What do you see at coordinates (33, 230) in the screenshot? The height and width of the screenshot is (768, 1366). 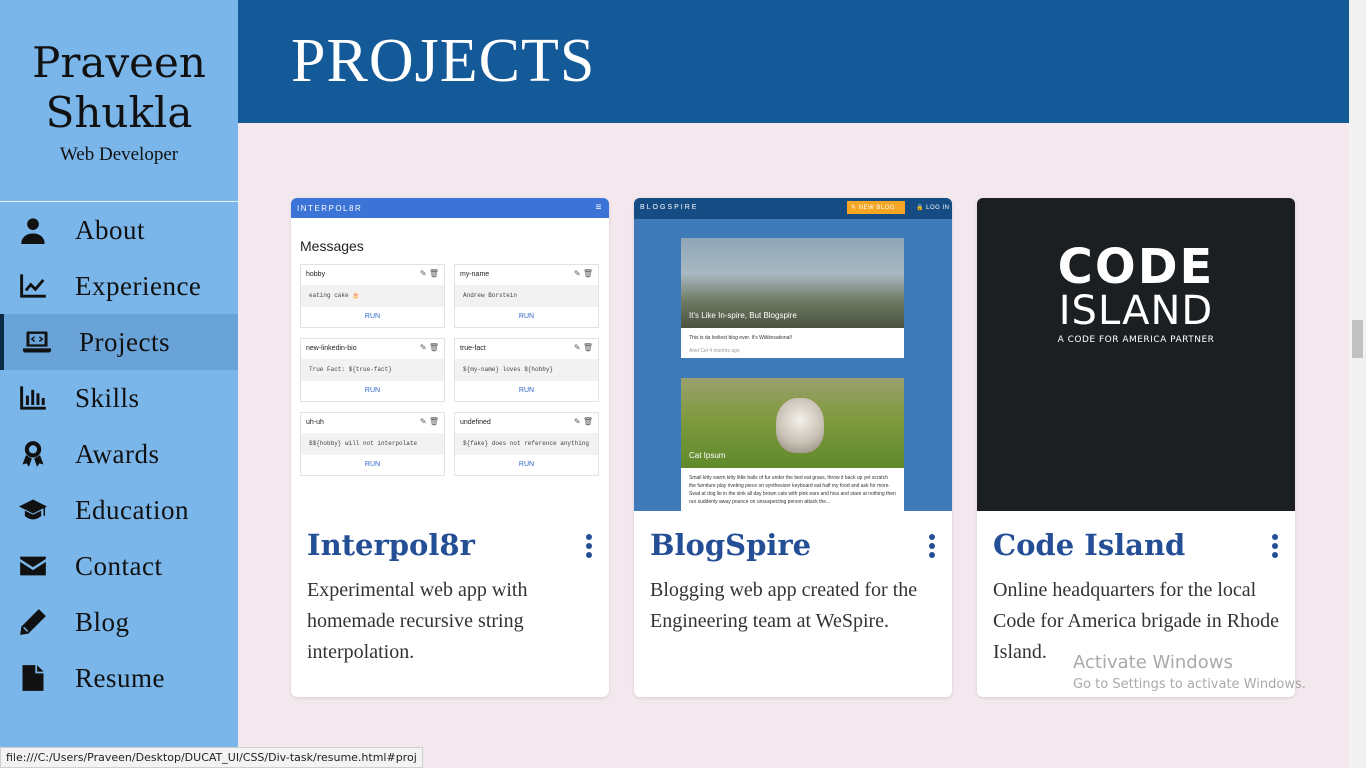 I see `user-icon` at bounding box center [33, 230].